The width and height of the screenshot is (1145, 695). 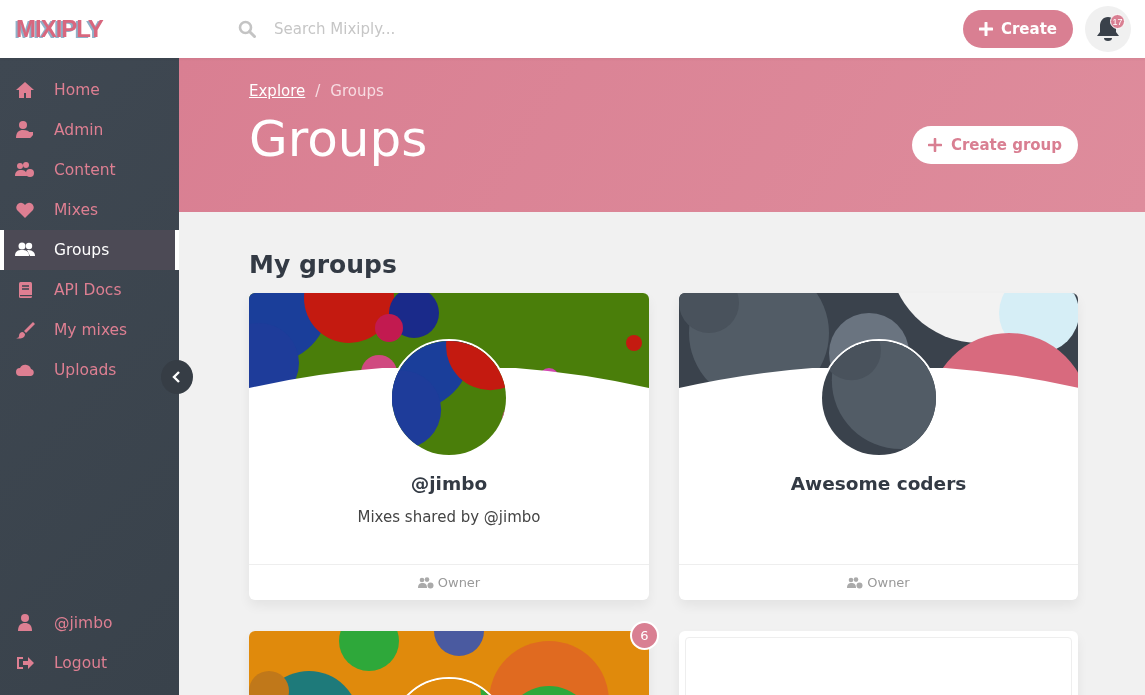 I want to click on chevron-left-icon, so click(x=177, y=377).